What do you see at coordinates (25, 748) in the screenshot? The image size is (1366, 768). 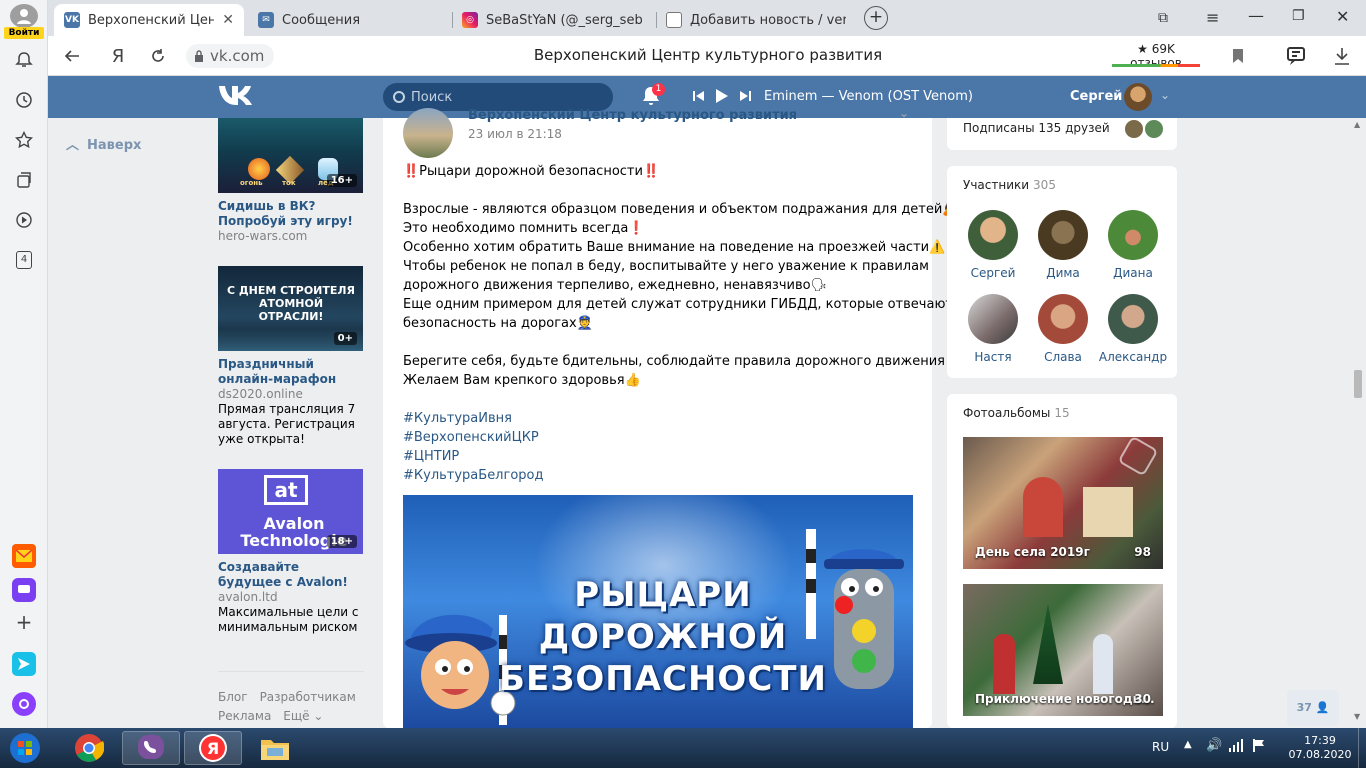 I see `start-button` at bounding box center [25, 748].